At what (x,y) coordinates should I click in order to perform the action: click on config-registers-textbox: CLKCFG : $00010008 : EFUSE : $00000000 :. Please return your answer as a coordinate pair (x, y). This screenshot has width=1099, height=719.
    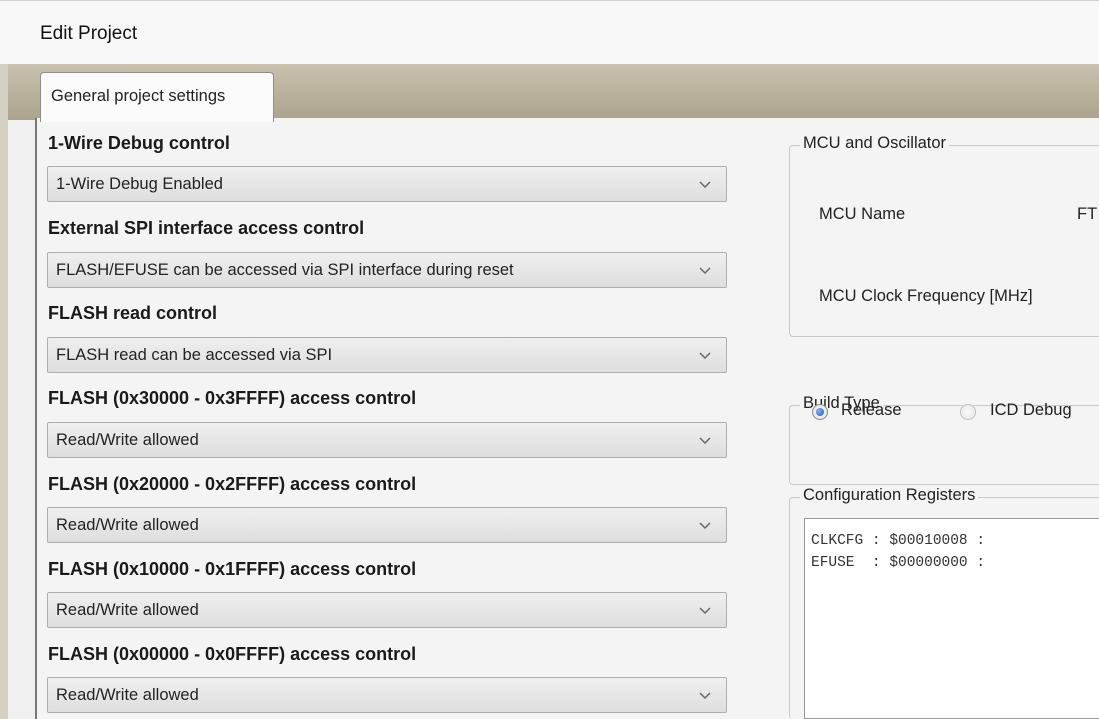
    Looking at the image, I should click on (951, 618).